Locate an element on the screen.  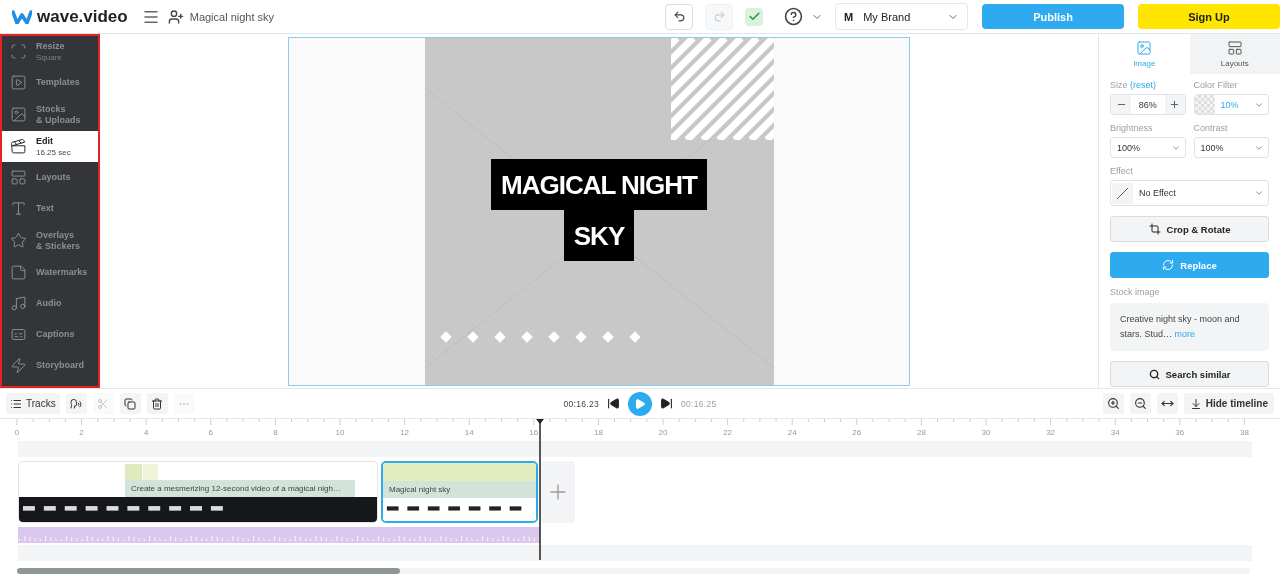
undo-icon is located at coordinates (679, 16).